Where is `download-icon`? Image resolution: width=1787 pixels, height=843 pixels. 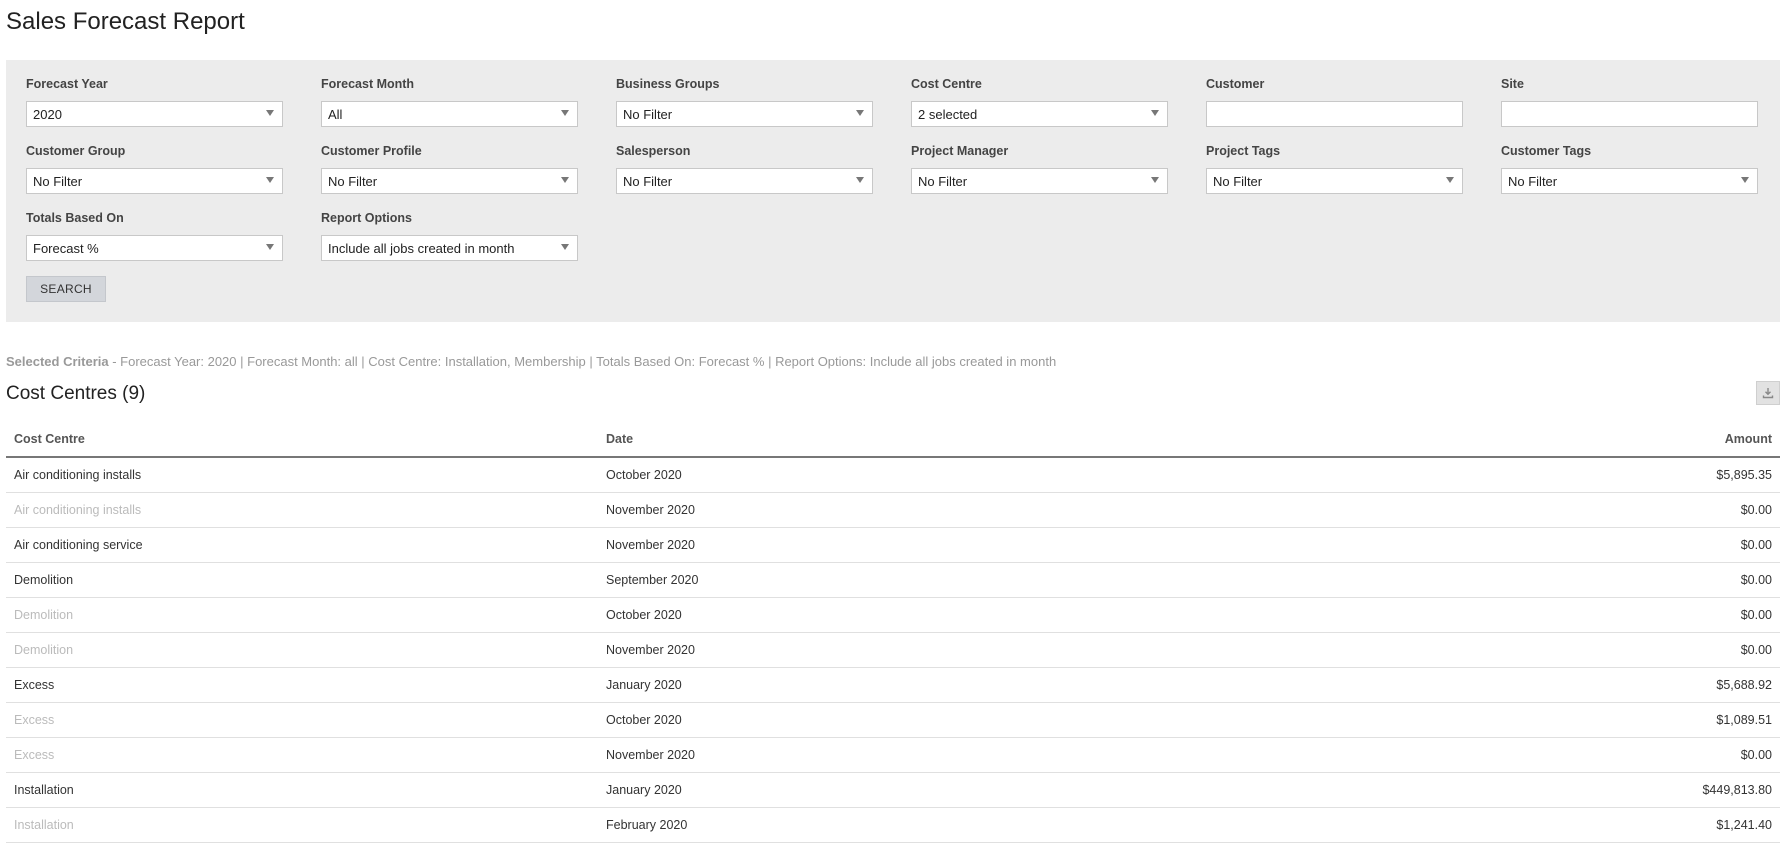 download-icon is located at coordinates (1768, 393).